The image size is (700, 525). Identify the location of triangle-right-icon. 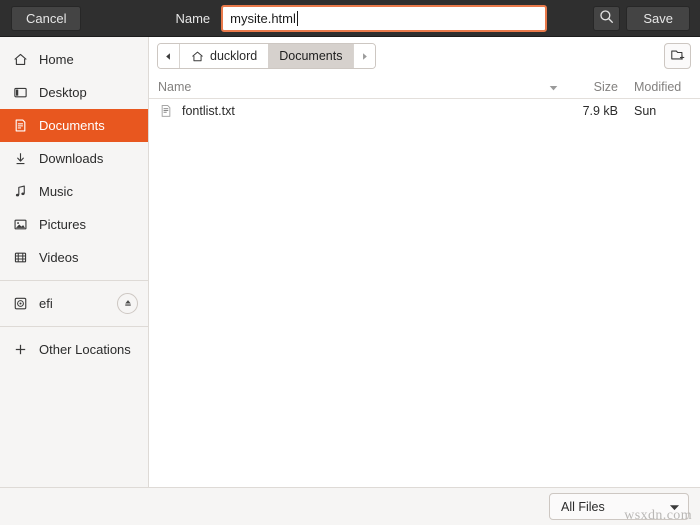
(364, 56).